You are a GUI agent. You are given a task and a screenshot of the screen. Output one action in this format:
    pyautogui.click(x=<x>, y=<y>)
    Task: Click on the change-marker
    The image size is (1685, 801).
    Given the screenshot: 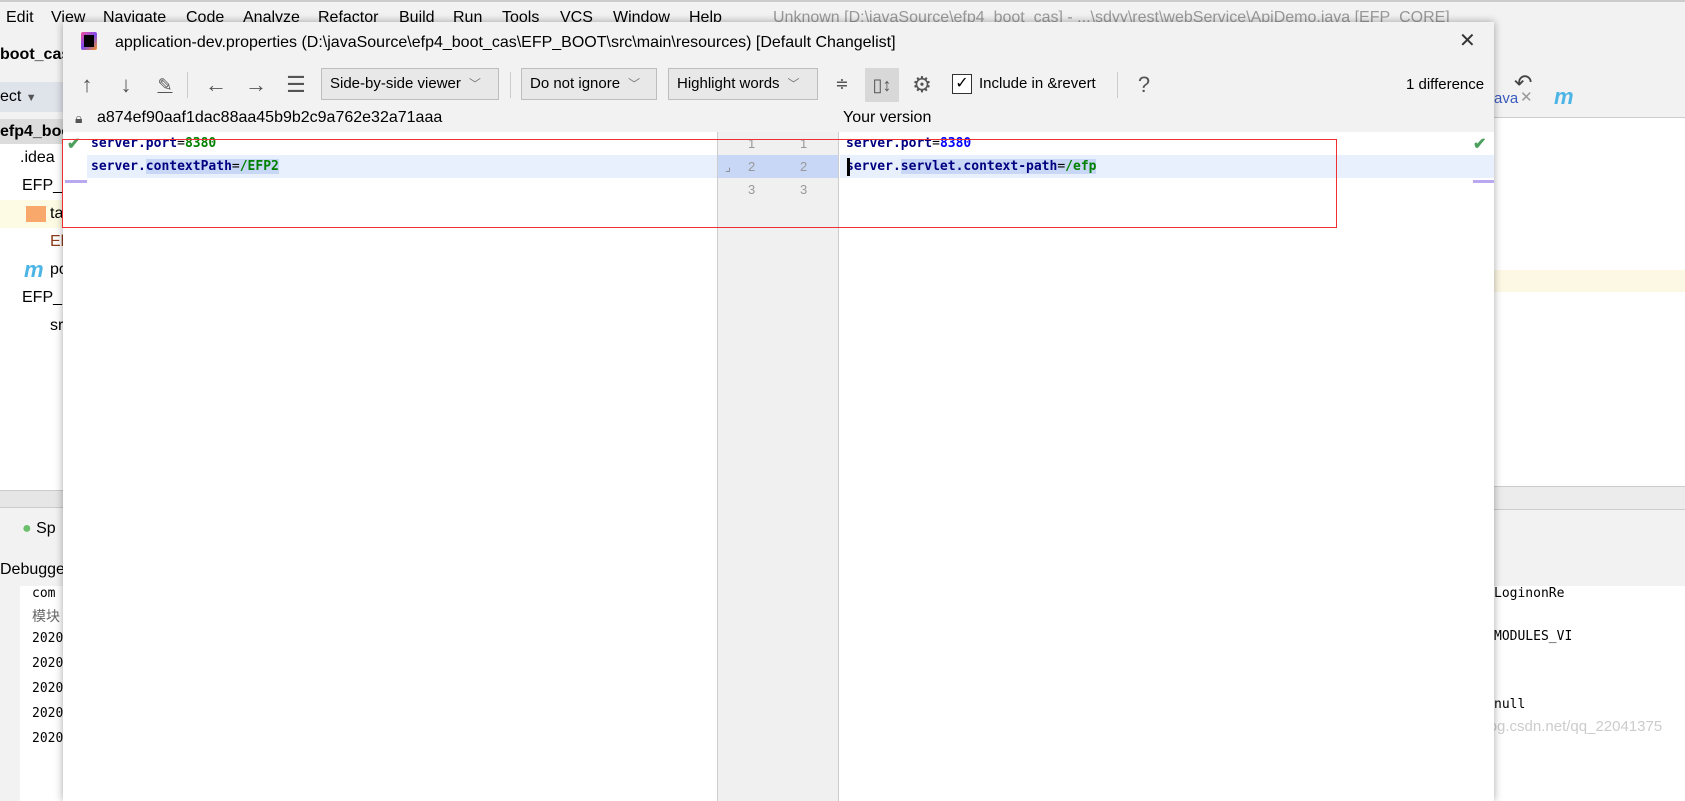 What is the action you would take?
    pyautogui.click(x=1483, y=181)
    